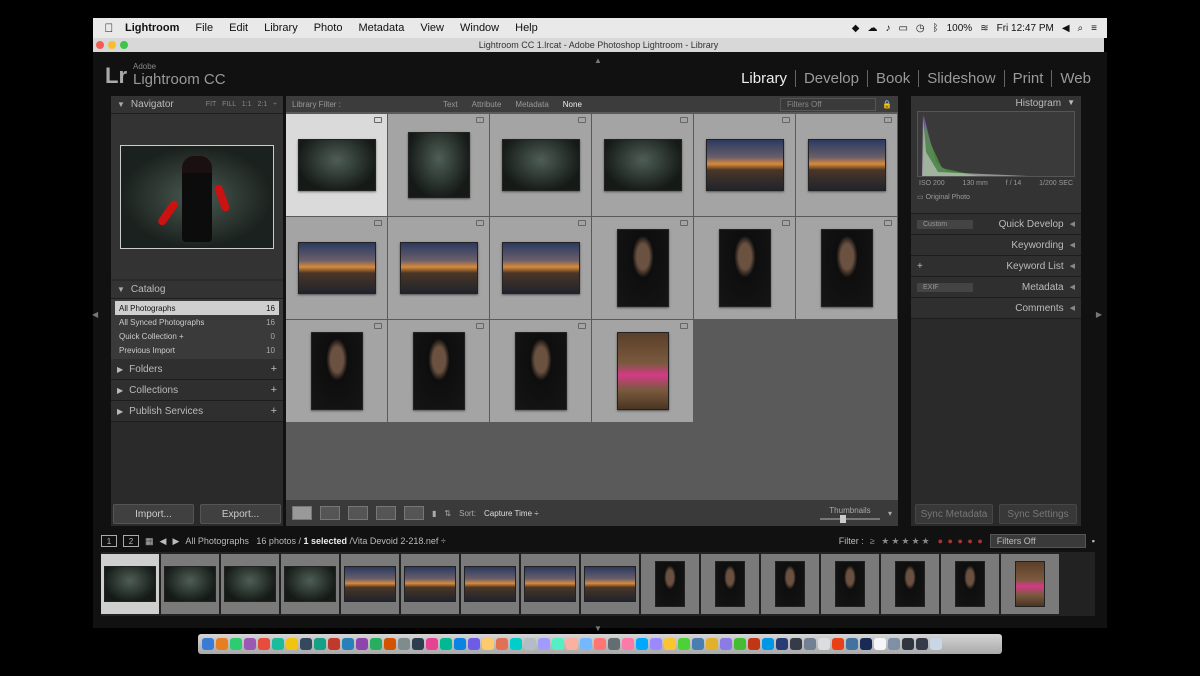  What do you see at coordinates (598, 628) in the screenshot?
I see `bottom-panel-toggle-icon: ▼` at bounding box center [598, 628].